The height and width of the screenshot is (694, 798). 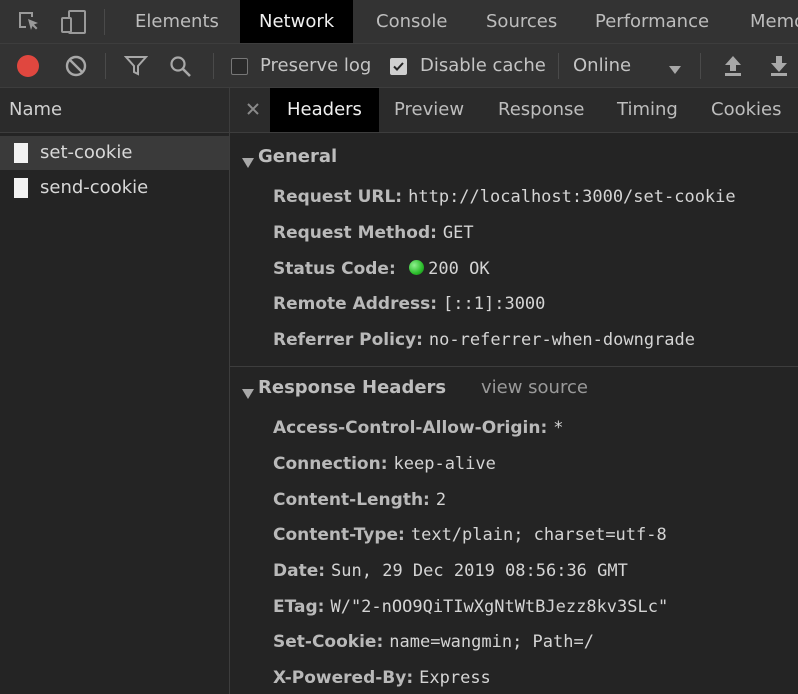 I want to click on view-source-link: view source, so click(x=534, y=387).